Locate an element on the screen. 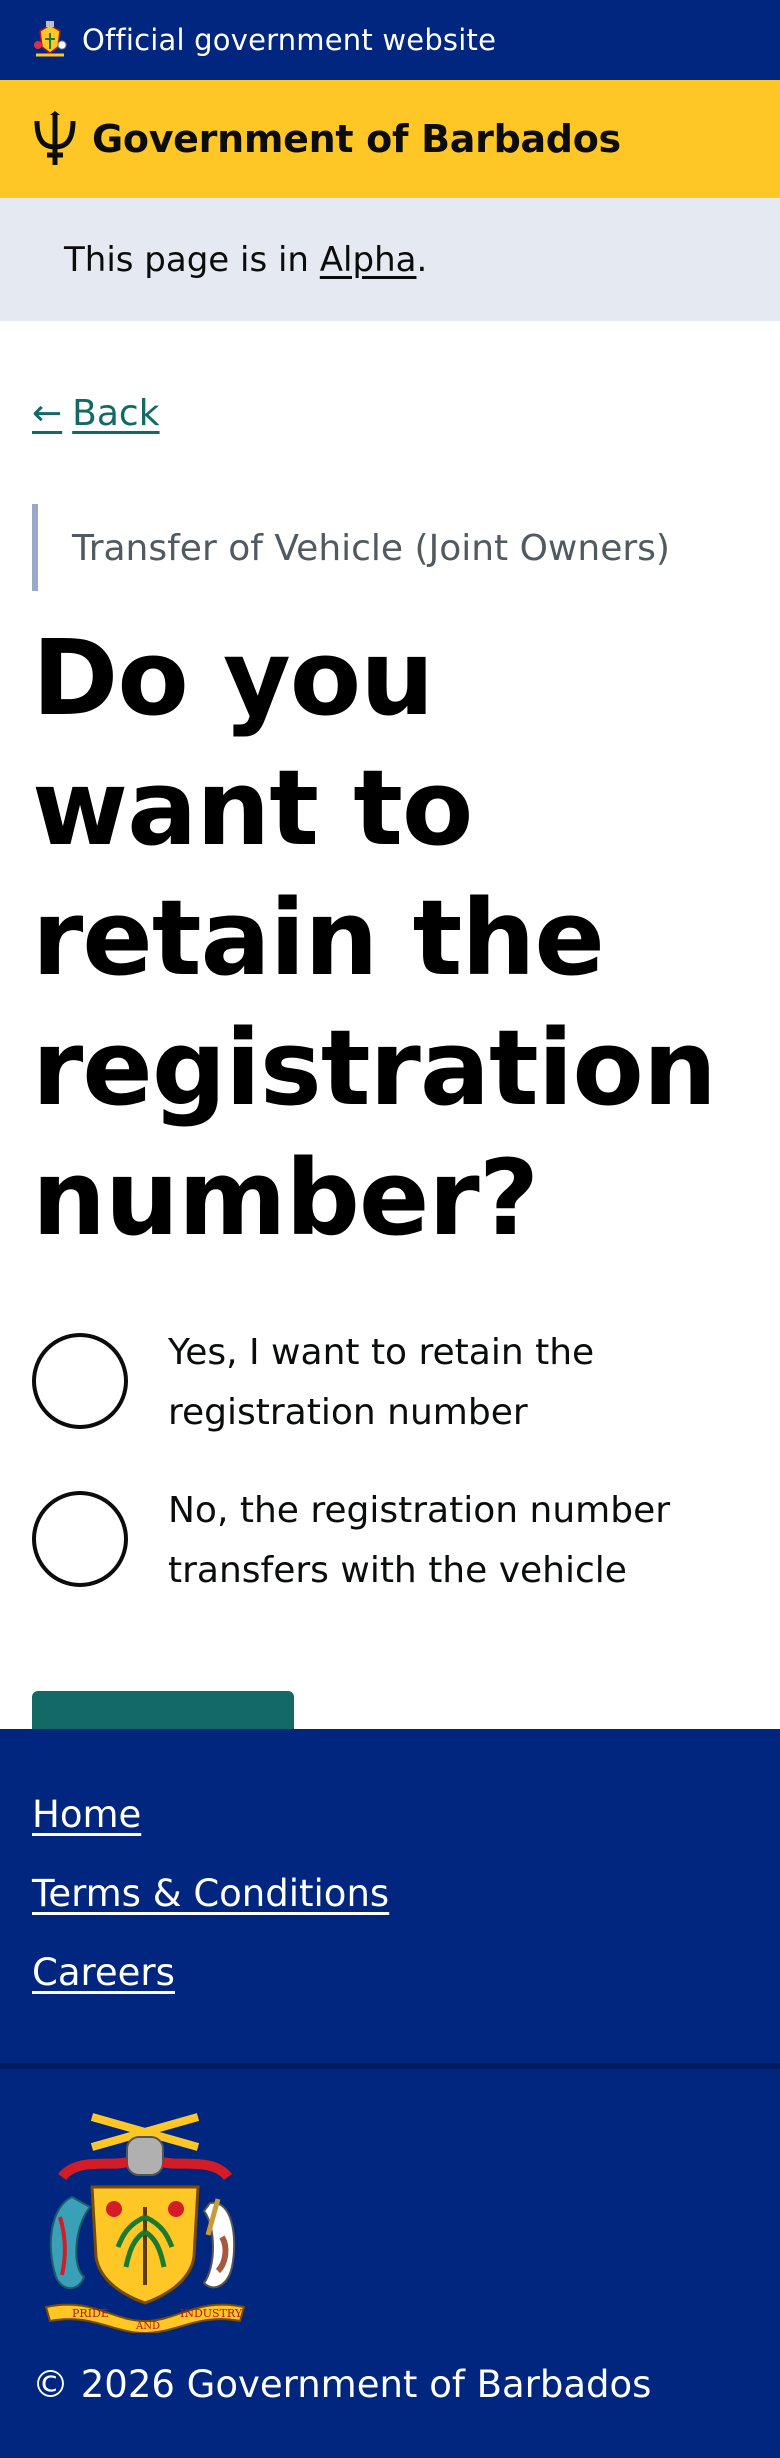 This screenshot has width=780, height=2458. phase-banner-link: Alpha is located at coordinates (368, 260).